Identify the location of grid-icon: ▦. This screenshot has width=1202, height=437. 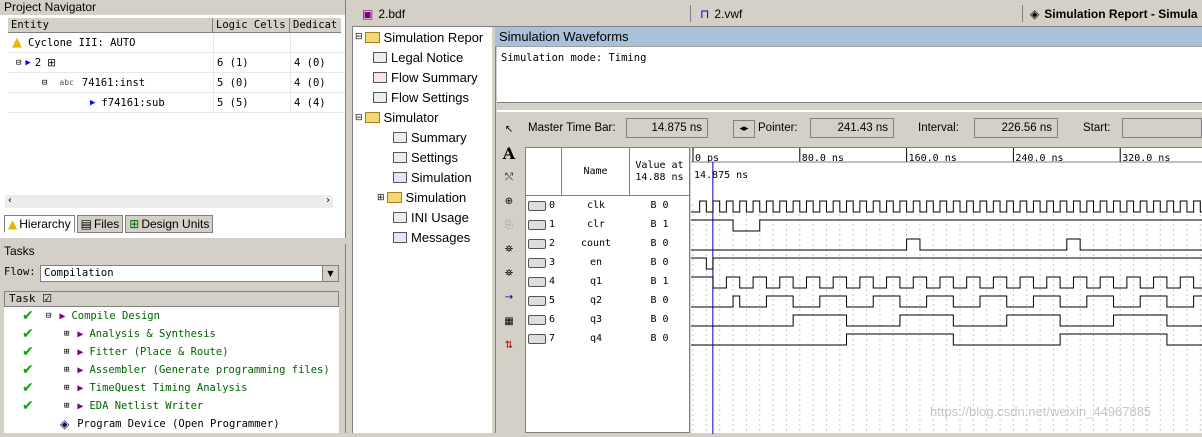
(509, 321).